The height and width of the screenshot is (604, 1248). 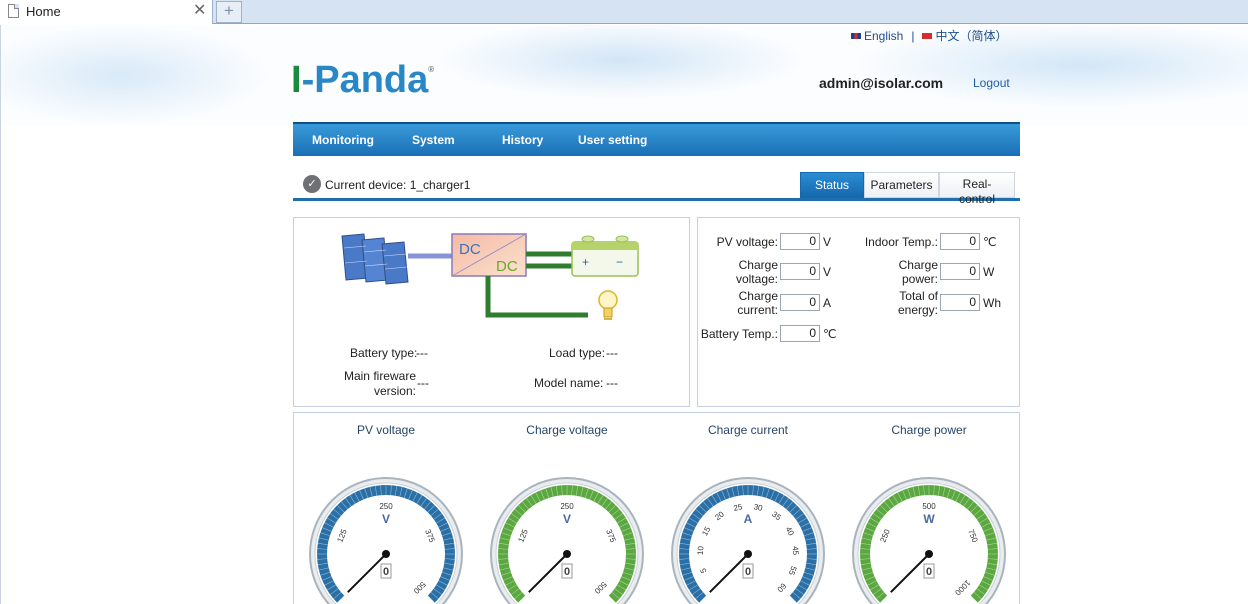 I want to click on battery-type-value: ---, so click(x=422, y=353).